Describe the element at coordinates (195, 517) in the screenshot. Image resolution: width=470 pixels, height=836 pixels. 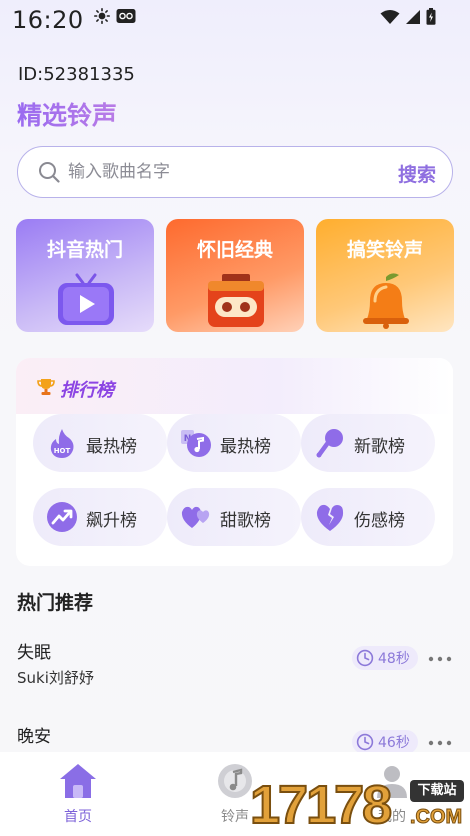
I see `hearts-icon` at that location.